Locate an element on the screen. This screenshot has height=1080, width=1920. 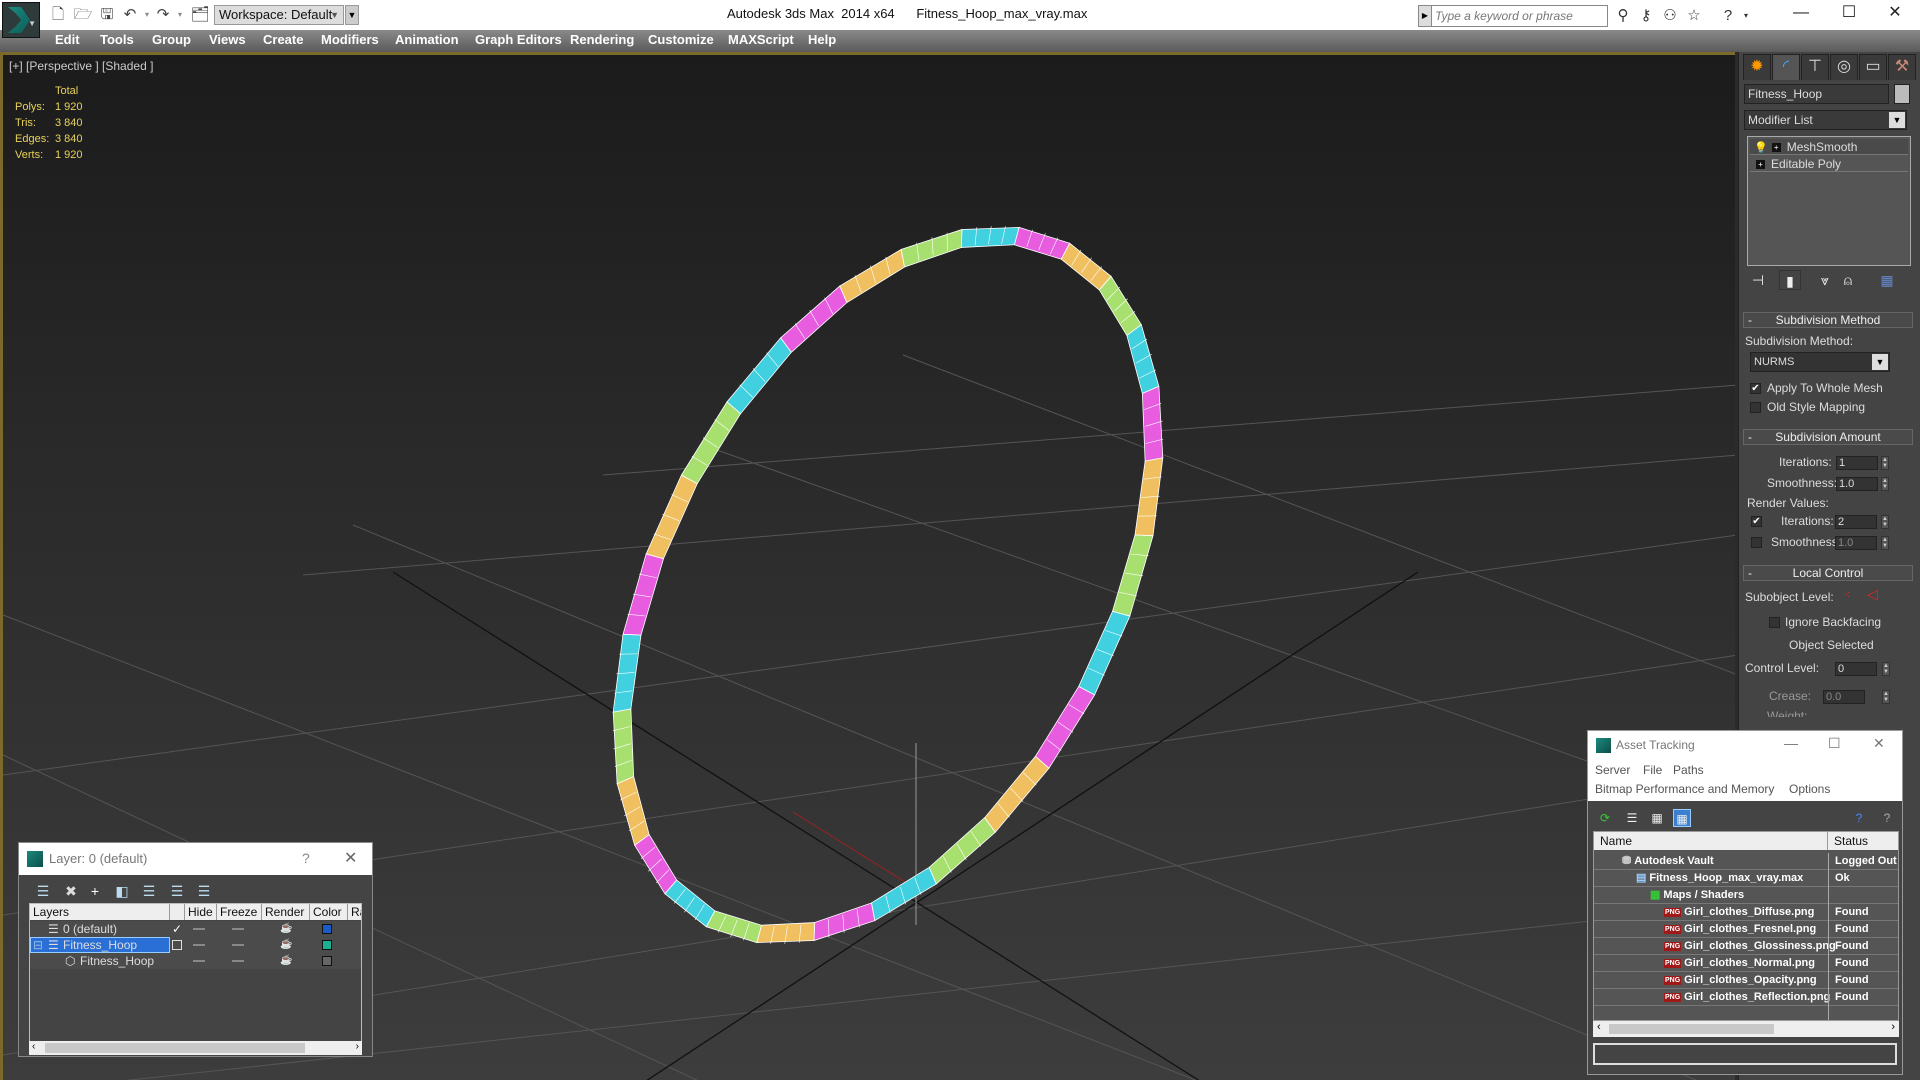
viewport-label: [+] [Perspective ] [Shaded ] is located at coordinates (81, 66).